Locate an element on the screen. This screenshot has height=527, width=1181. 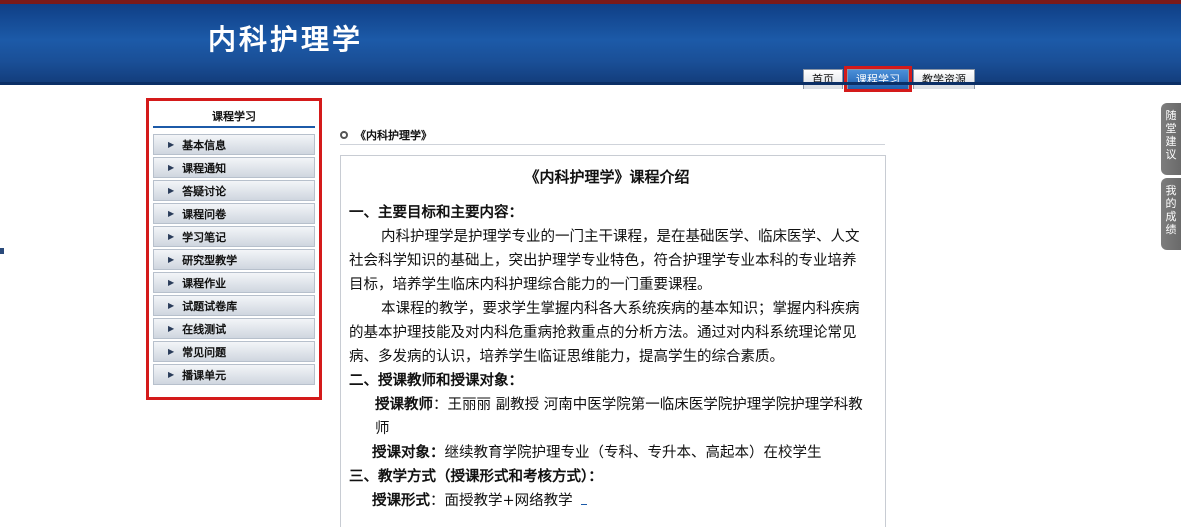
sidebar-item-label: 学习笔记 is located at coordinates (204, 237).